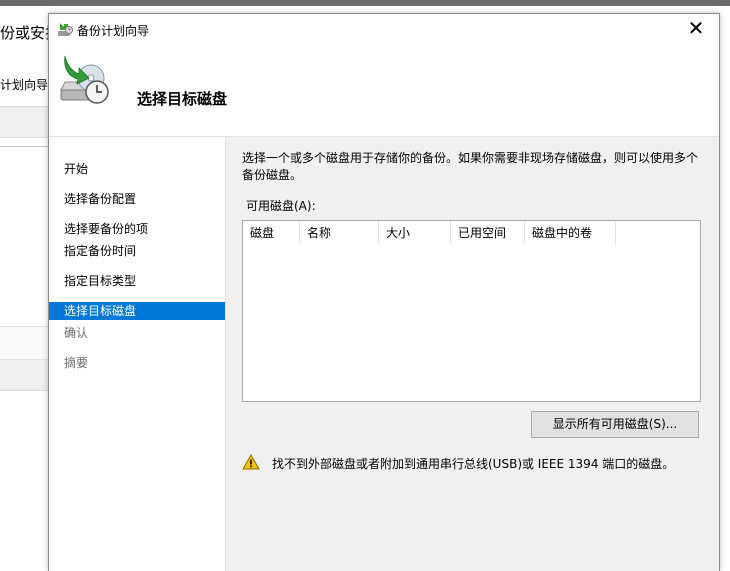 The height and width of the screenshot is (571, 730). What do you see at coordinates (415, 233) in the screenshot?
I see `column-header-size: 大小` at bounding box center [415, 233].